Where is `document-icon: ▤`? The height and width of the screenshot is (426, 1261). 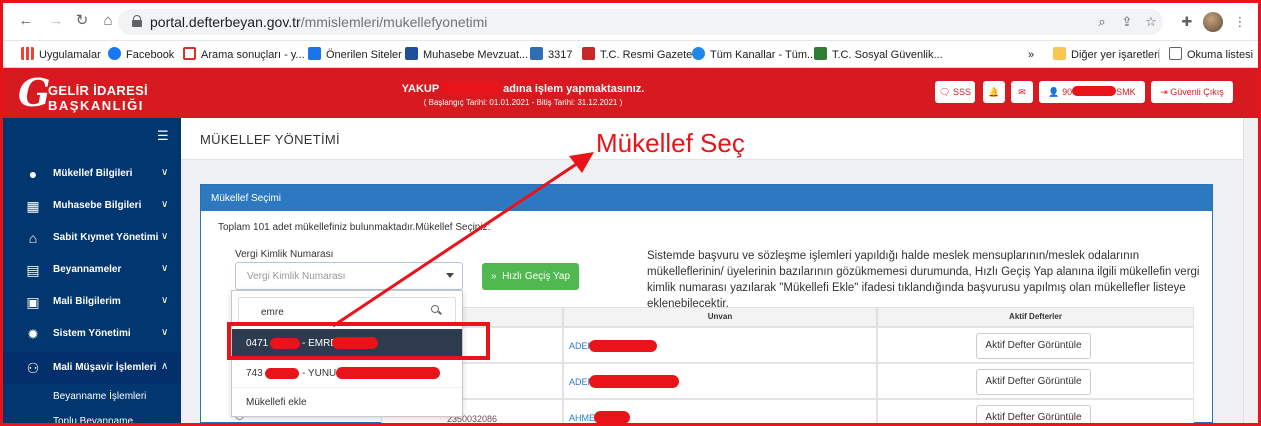 document-icon: ▤ is located at coordinates (33, 270).